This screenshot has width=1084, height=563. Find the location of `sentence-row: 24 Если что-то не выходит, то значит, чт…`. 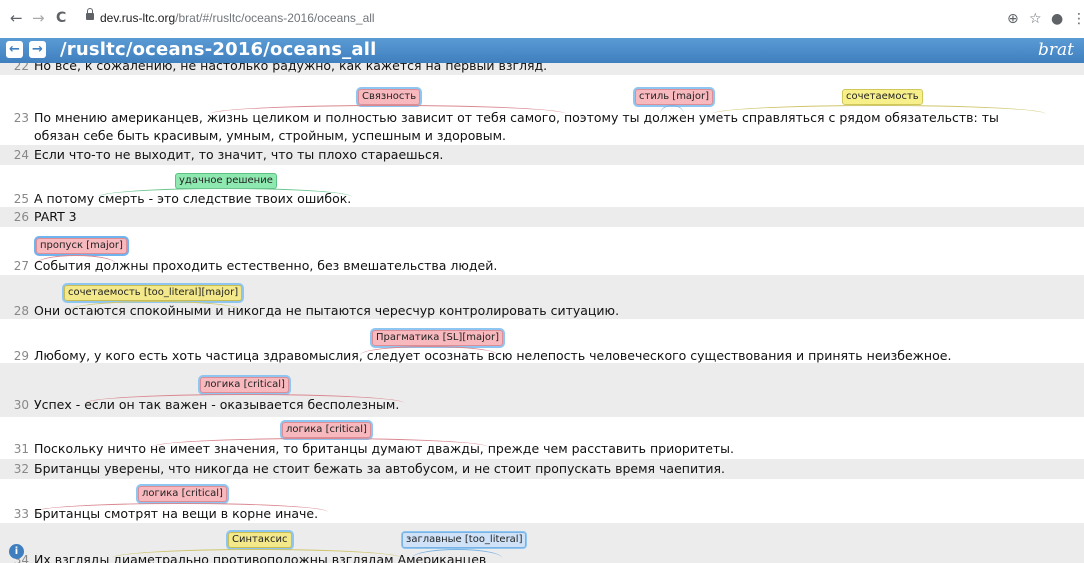

sentence-row: 24 Если что-то не выходит, то значит, чт… is located at coordinates (542, 155).